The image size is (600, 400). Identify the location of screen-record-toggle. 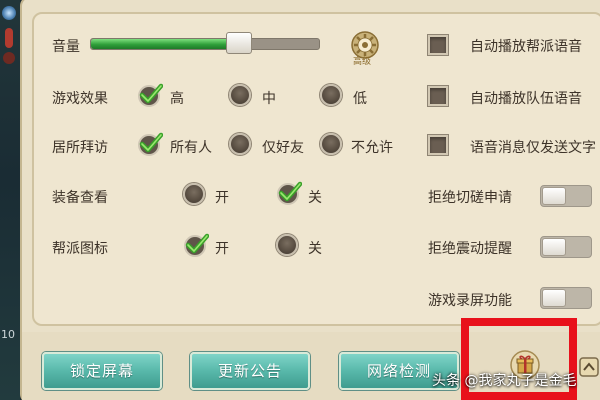
(566, 298).